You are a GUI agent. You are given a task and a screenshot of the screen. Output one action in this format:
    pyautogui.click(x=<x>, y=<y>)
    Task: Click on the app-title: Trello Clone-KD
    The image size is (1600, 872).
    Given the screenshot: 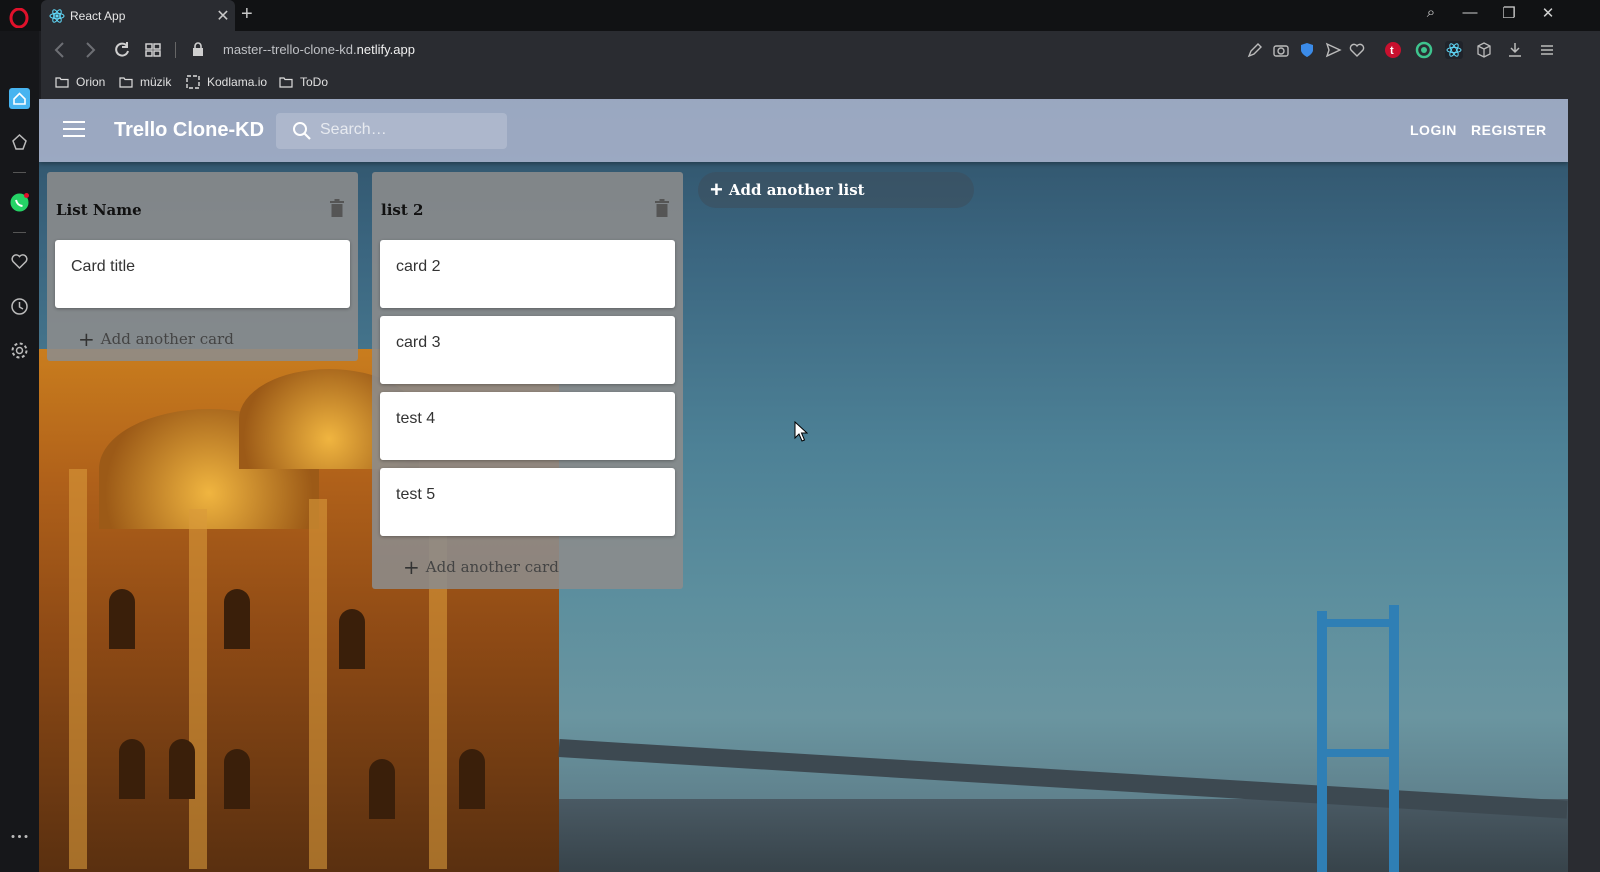 What is the action you would take?
    pyautogui.click(x=189, y=130)
    